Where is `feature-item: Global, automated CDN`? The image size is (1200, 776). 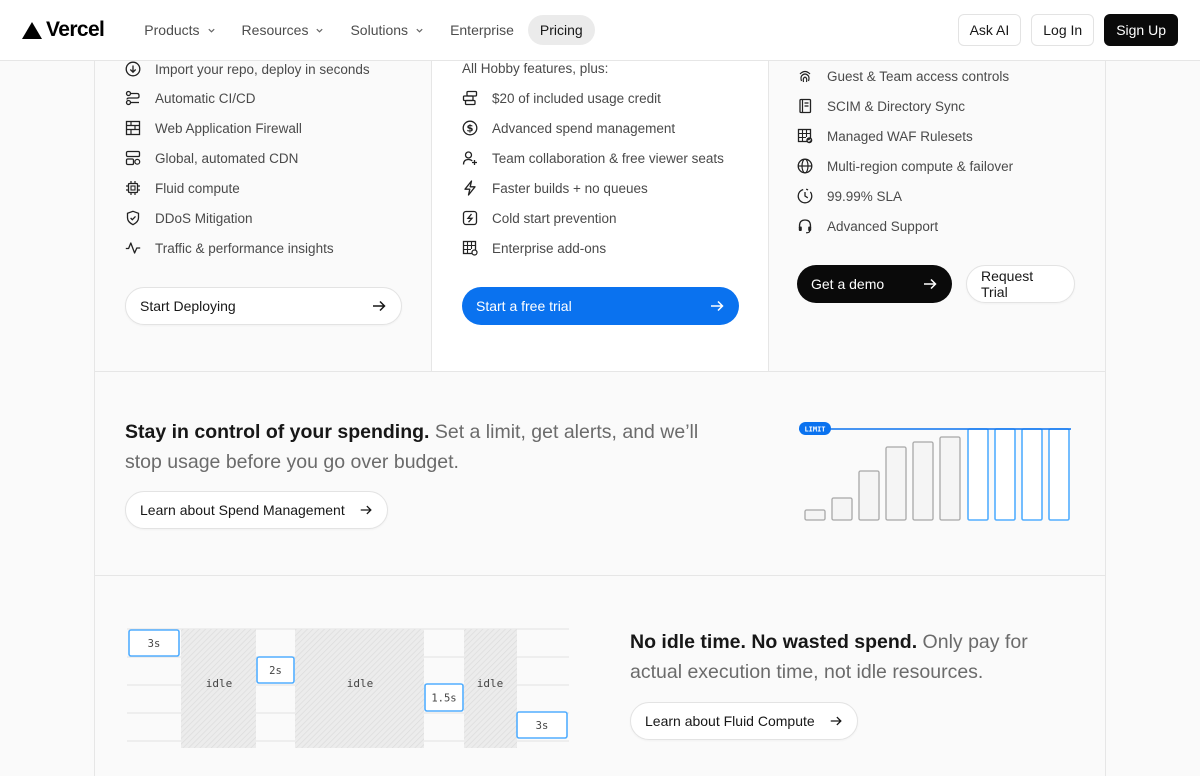 feature-item: Global, automated CDN is located at coordinates (211, 158).